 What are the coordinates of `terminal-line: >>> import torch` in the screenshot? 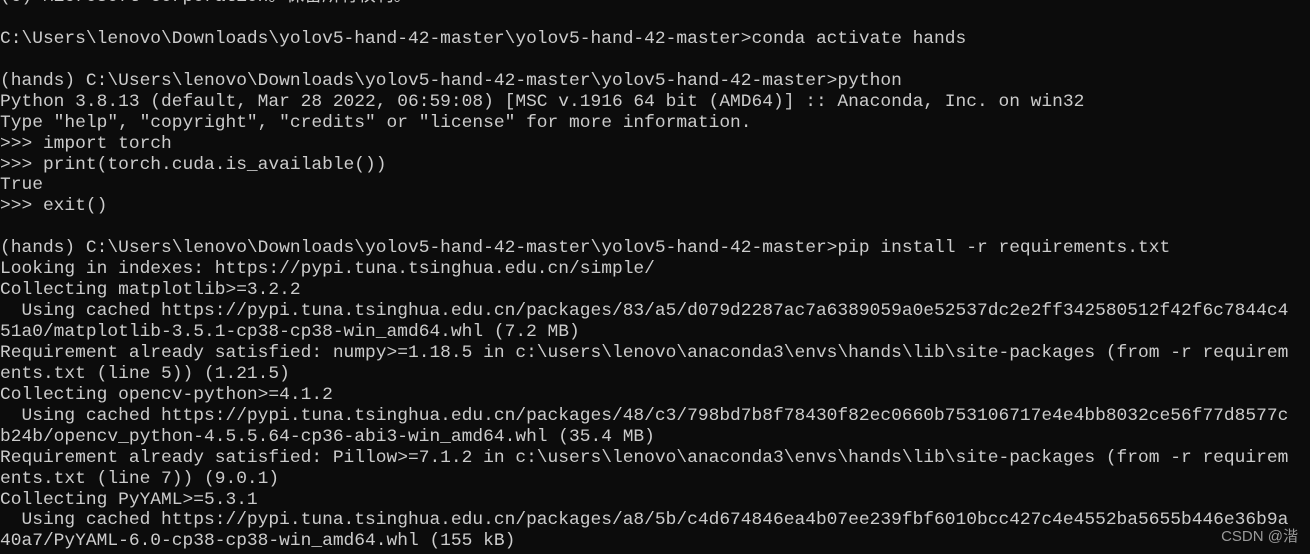 It's located at (86, 143).